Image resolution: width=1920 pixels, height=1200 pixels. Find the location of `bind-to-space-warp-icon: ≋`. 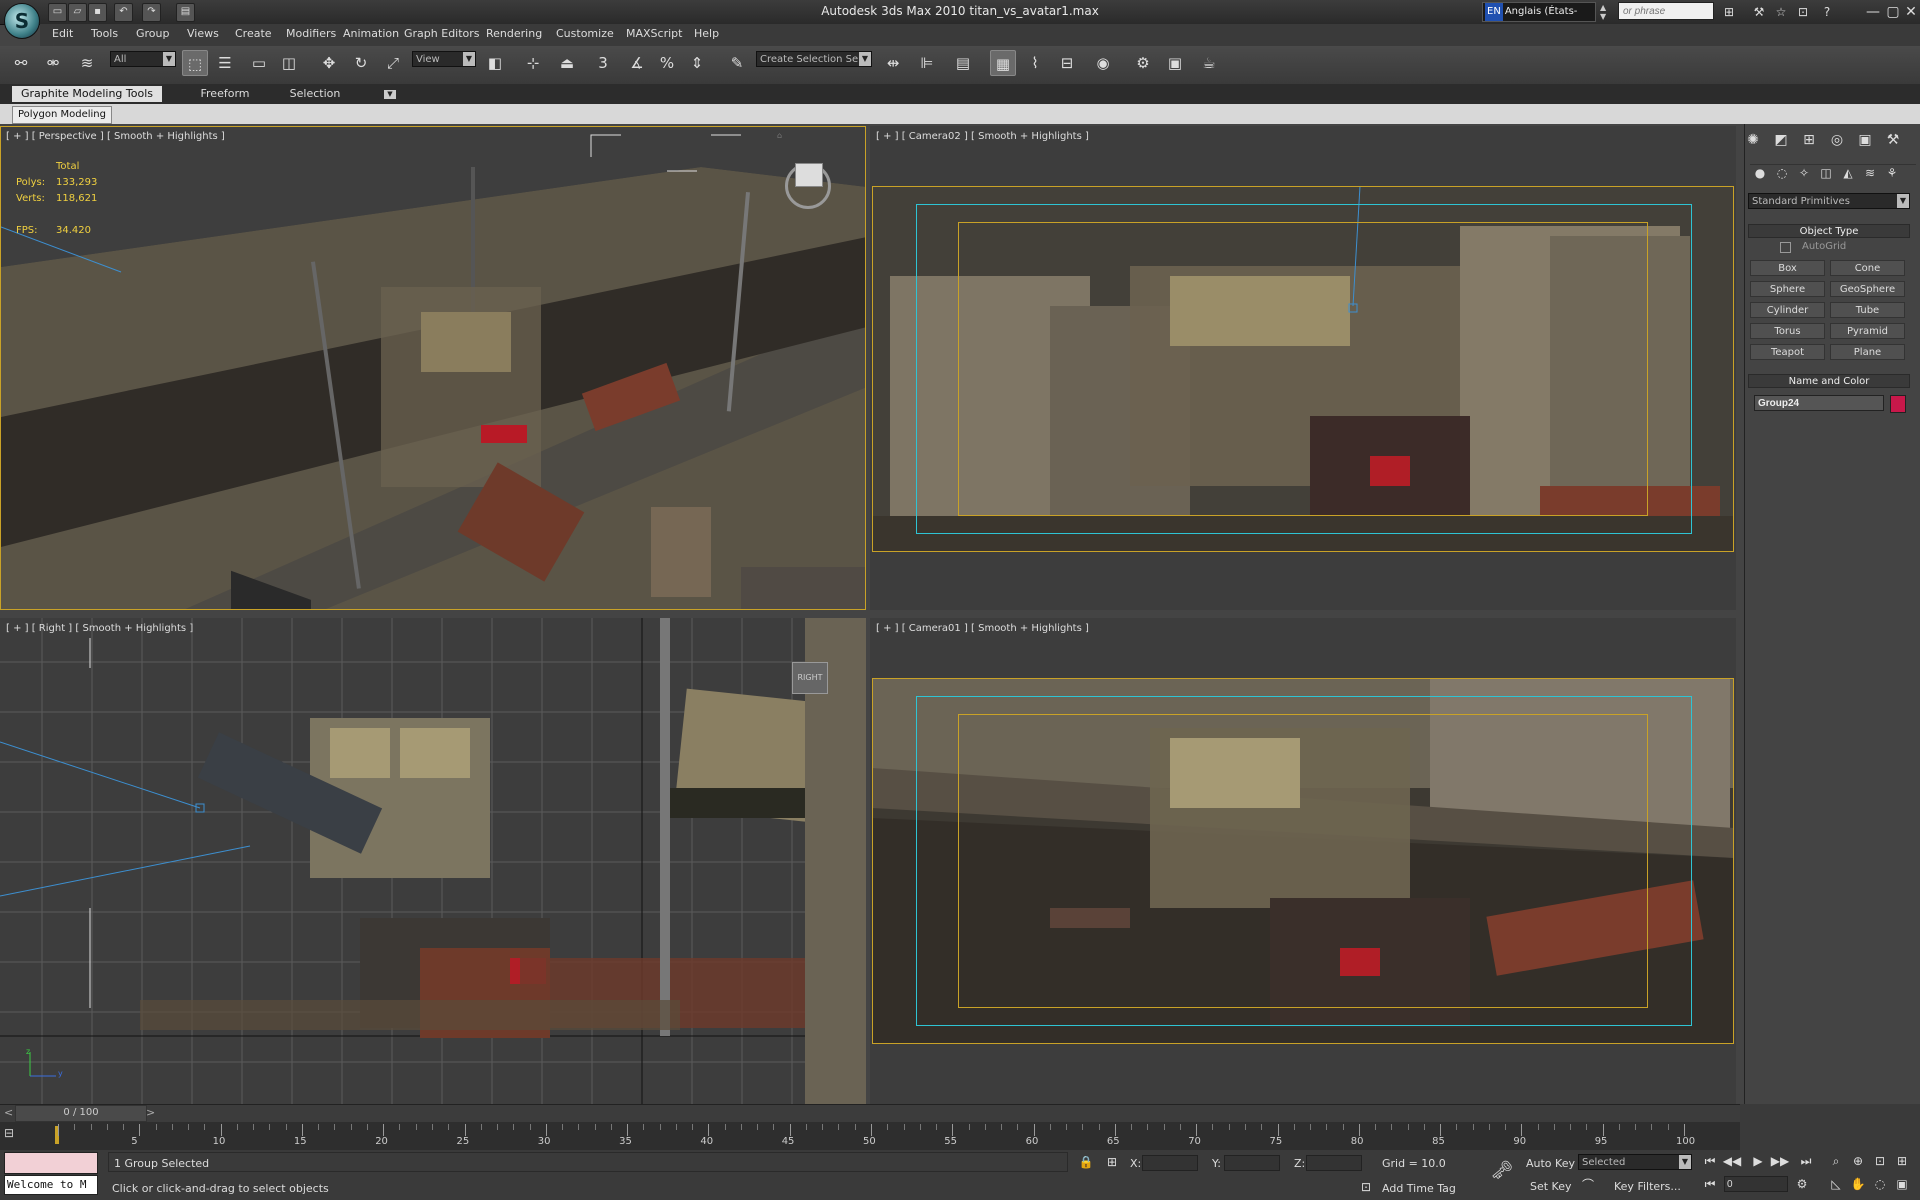

bind-to-space-warp-icon: ≋ is located at coordinates (87, 63).